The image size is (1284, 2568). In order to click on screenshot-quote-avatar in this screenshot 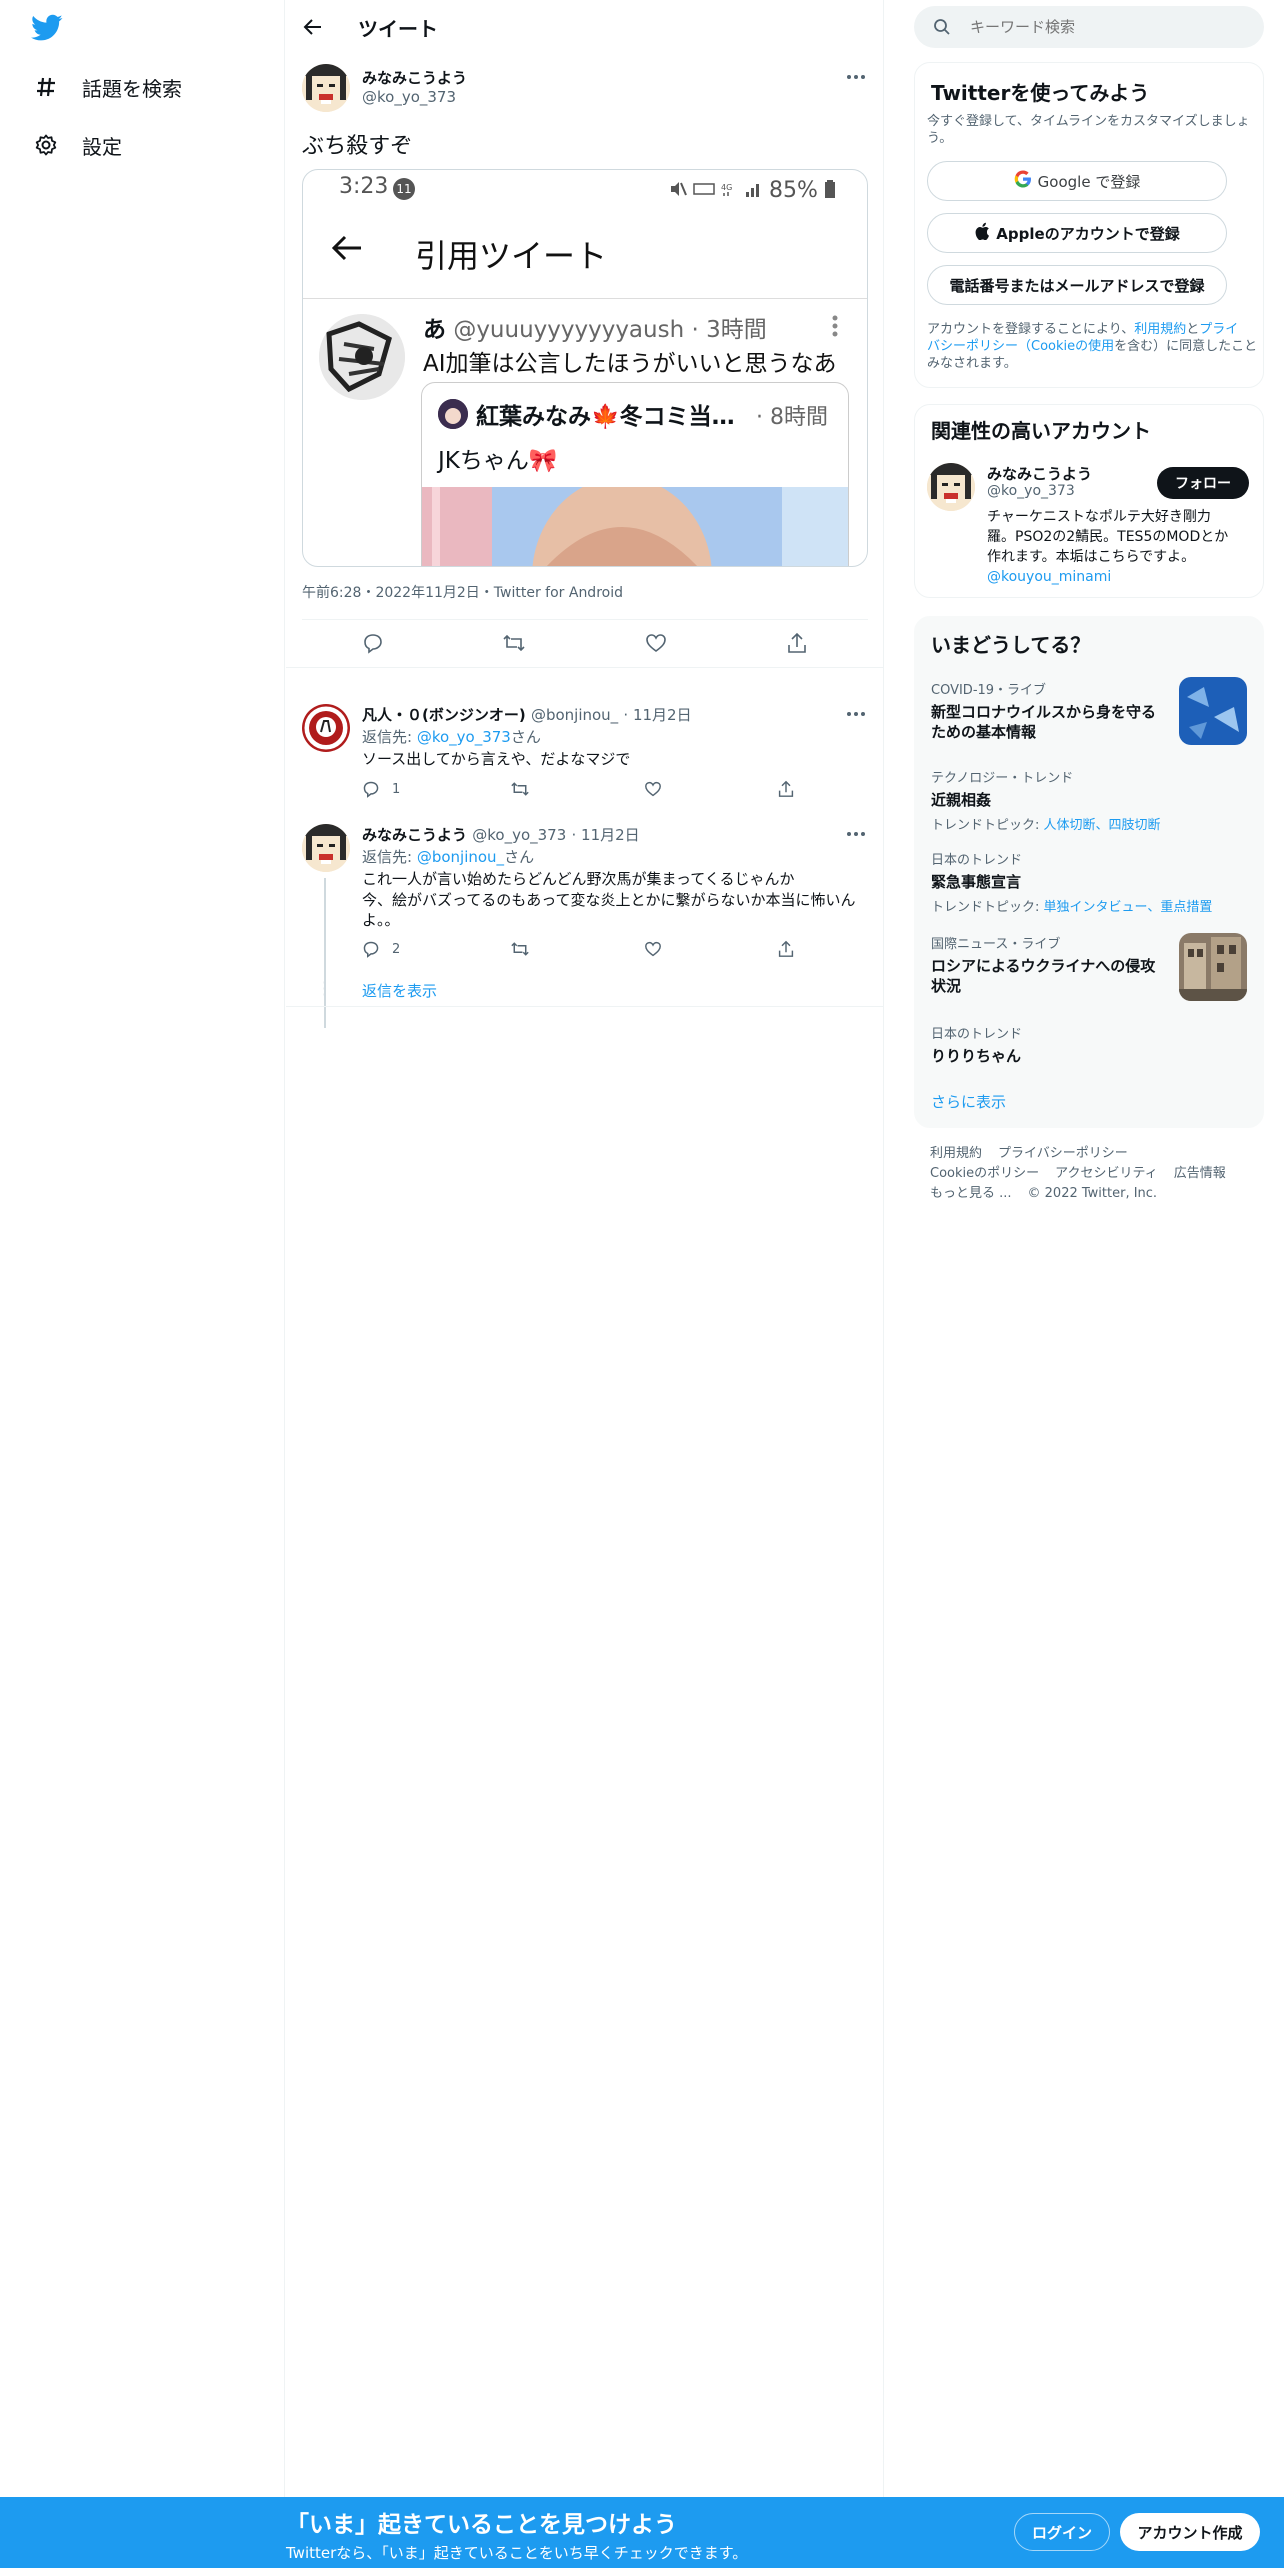, I will do `click(362, 357)`.